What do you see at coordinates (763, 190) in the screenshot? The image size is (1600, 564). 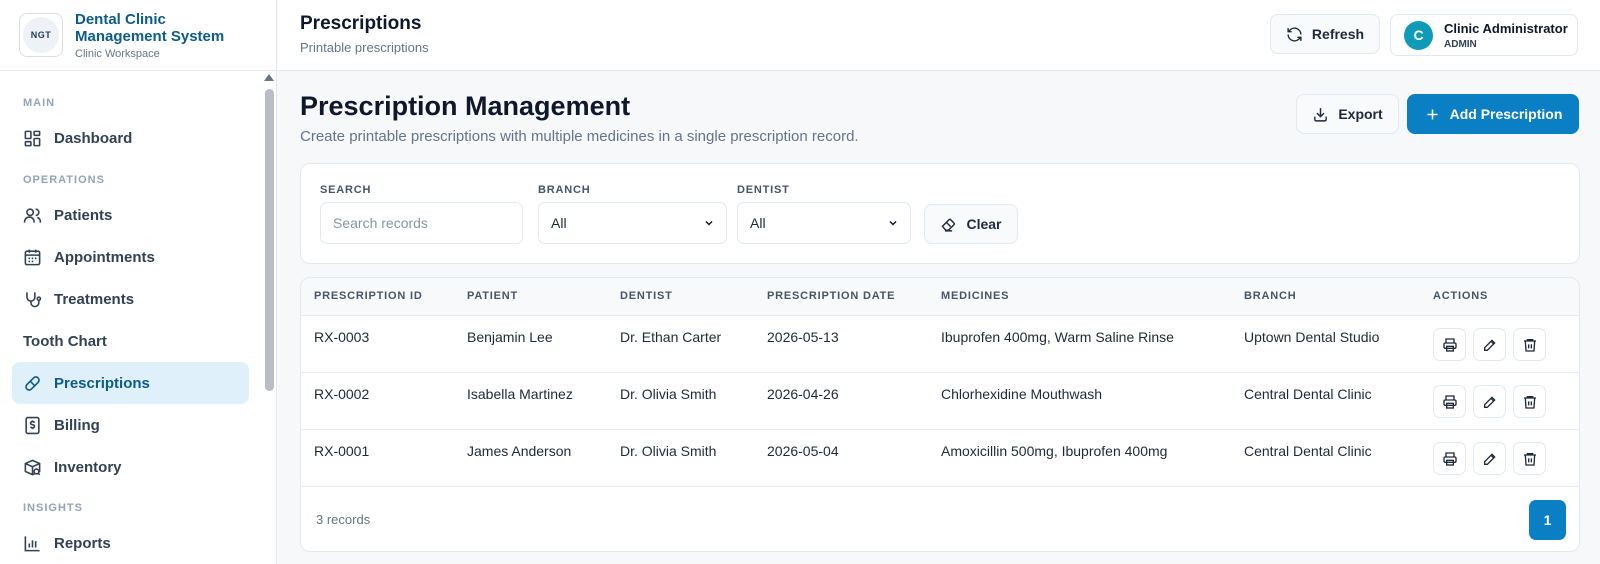 I see `dentist-label: DENTIST` at bounding box center [763, 190].